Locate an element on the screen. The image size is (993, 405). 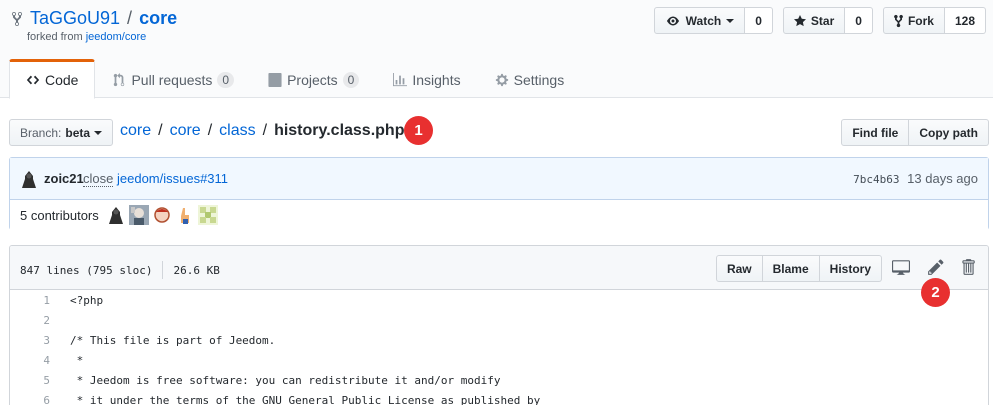
desktop-icon is located at coordinates (901, 267).